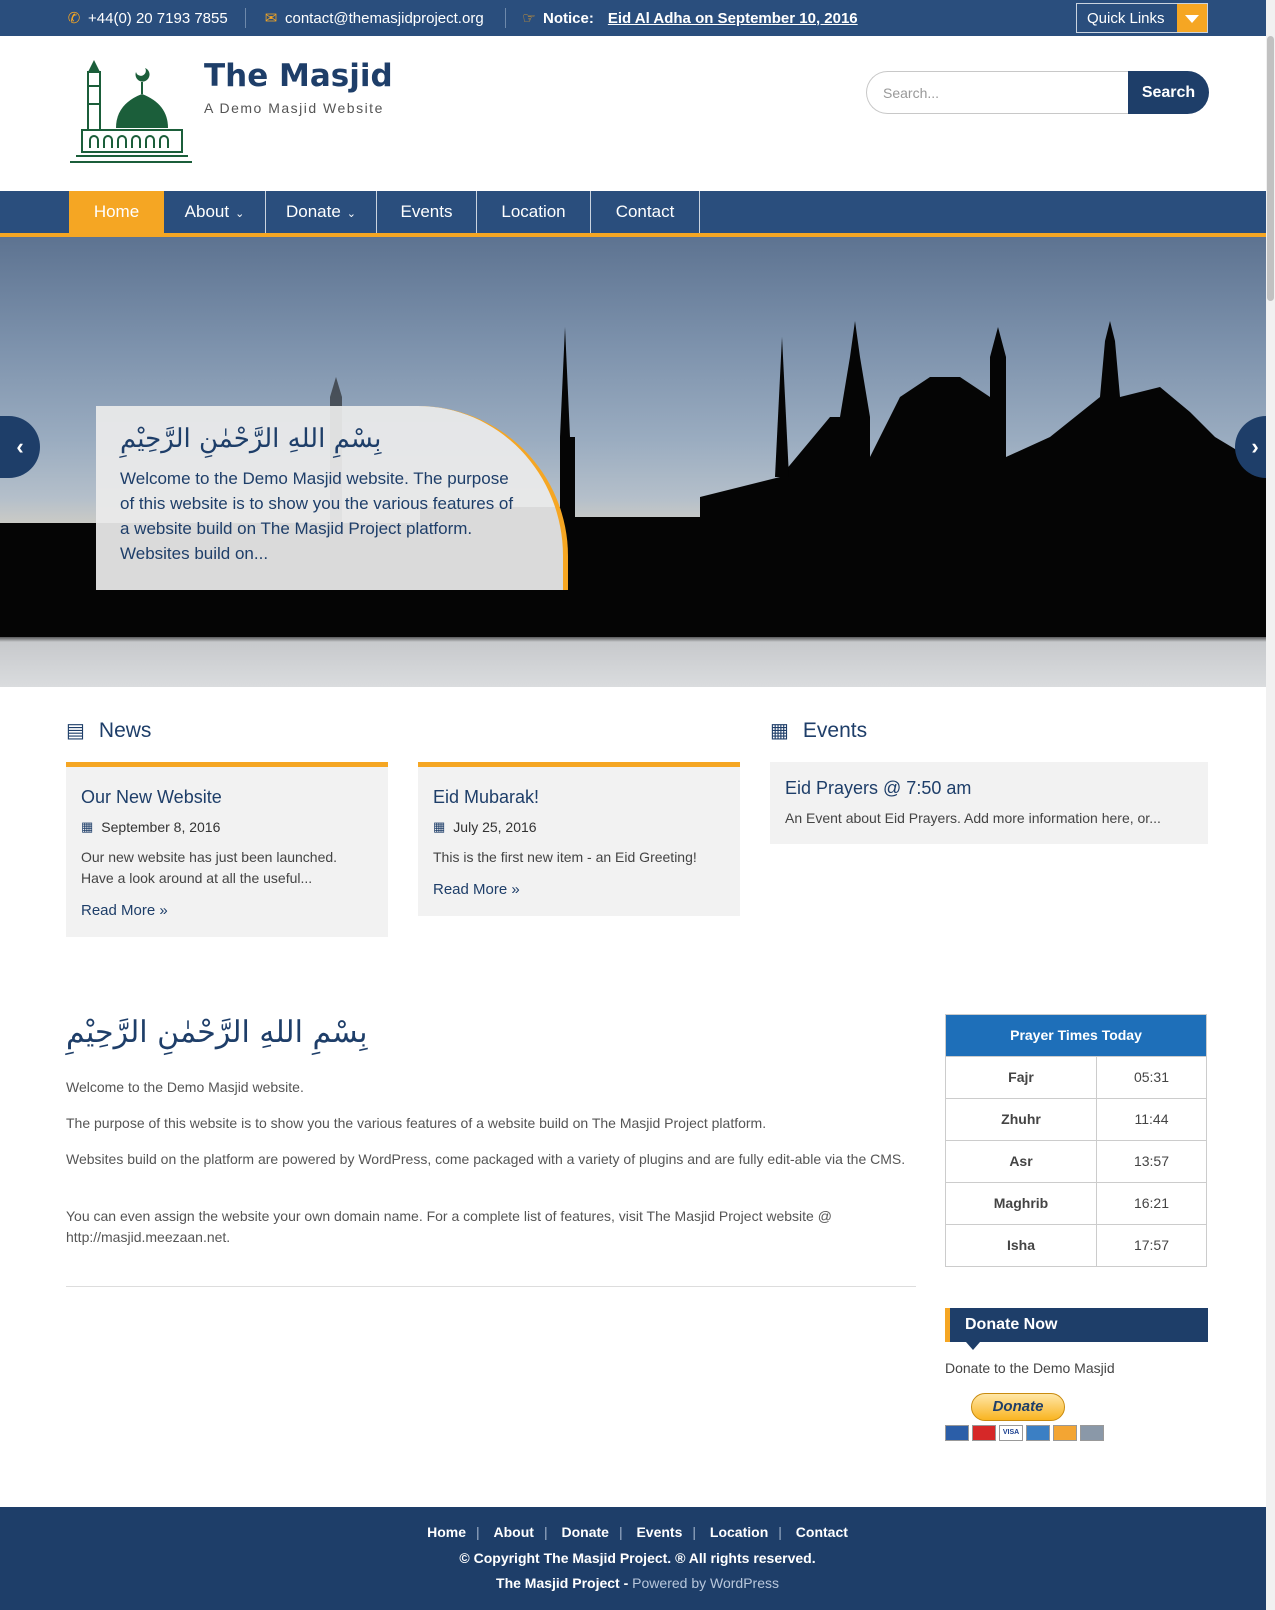 The width and height of the screenshot is (1275, 1610). Describe the element at coordinates (1168, 92) in the screenshot. I see `search-button: Search` at that location.